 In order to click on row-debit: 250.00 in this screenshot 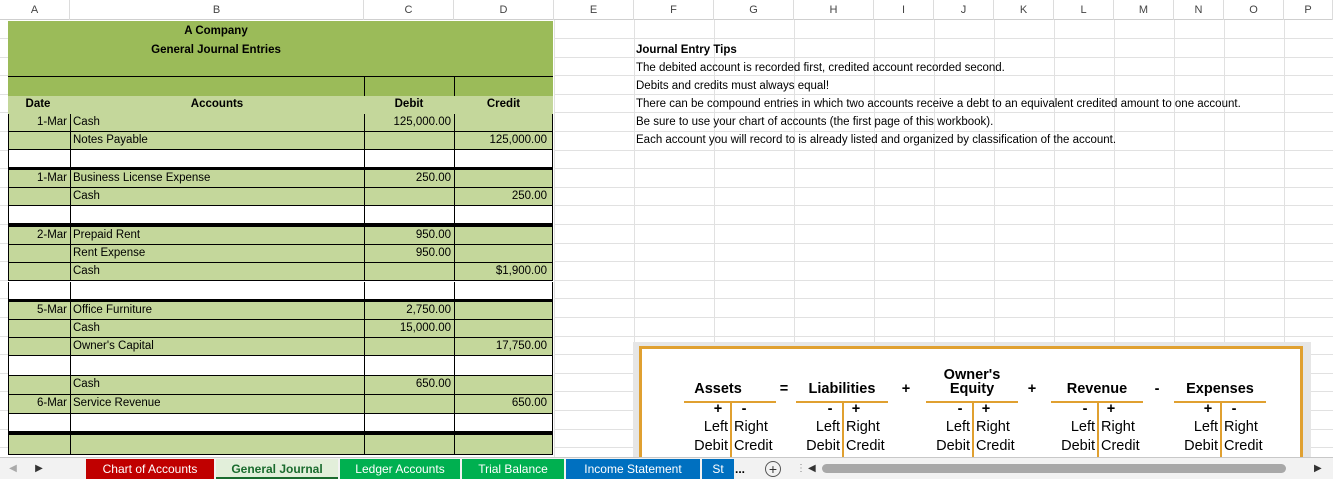, I will do `click(408, 178)`.